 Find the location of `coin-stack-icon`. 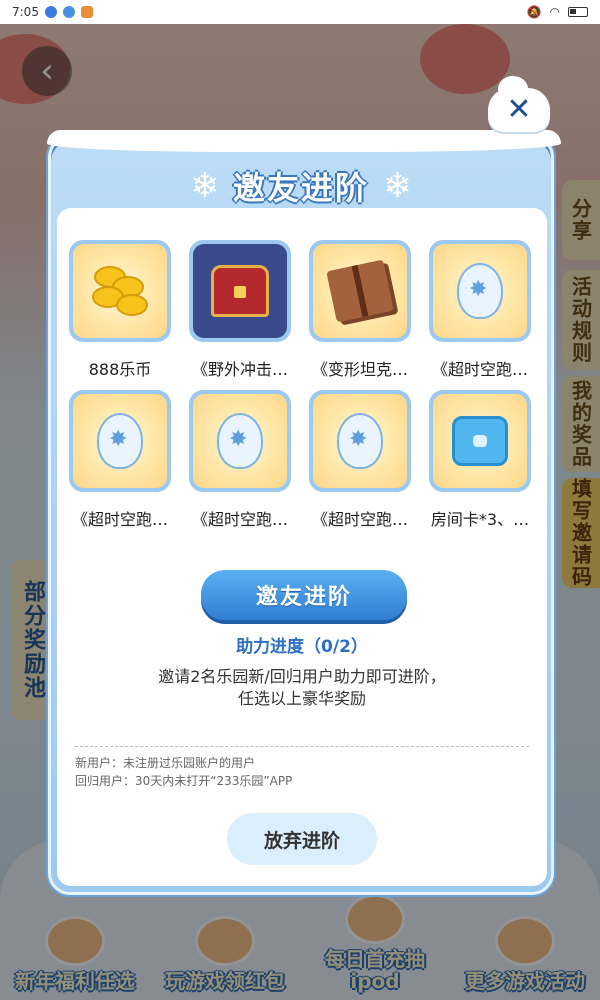

coin-stack-icon is located at coordinates (120, 291).